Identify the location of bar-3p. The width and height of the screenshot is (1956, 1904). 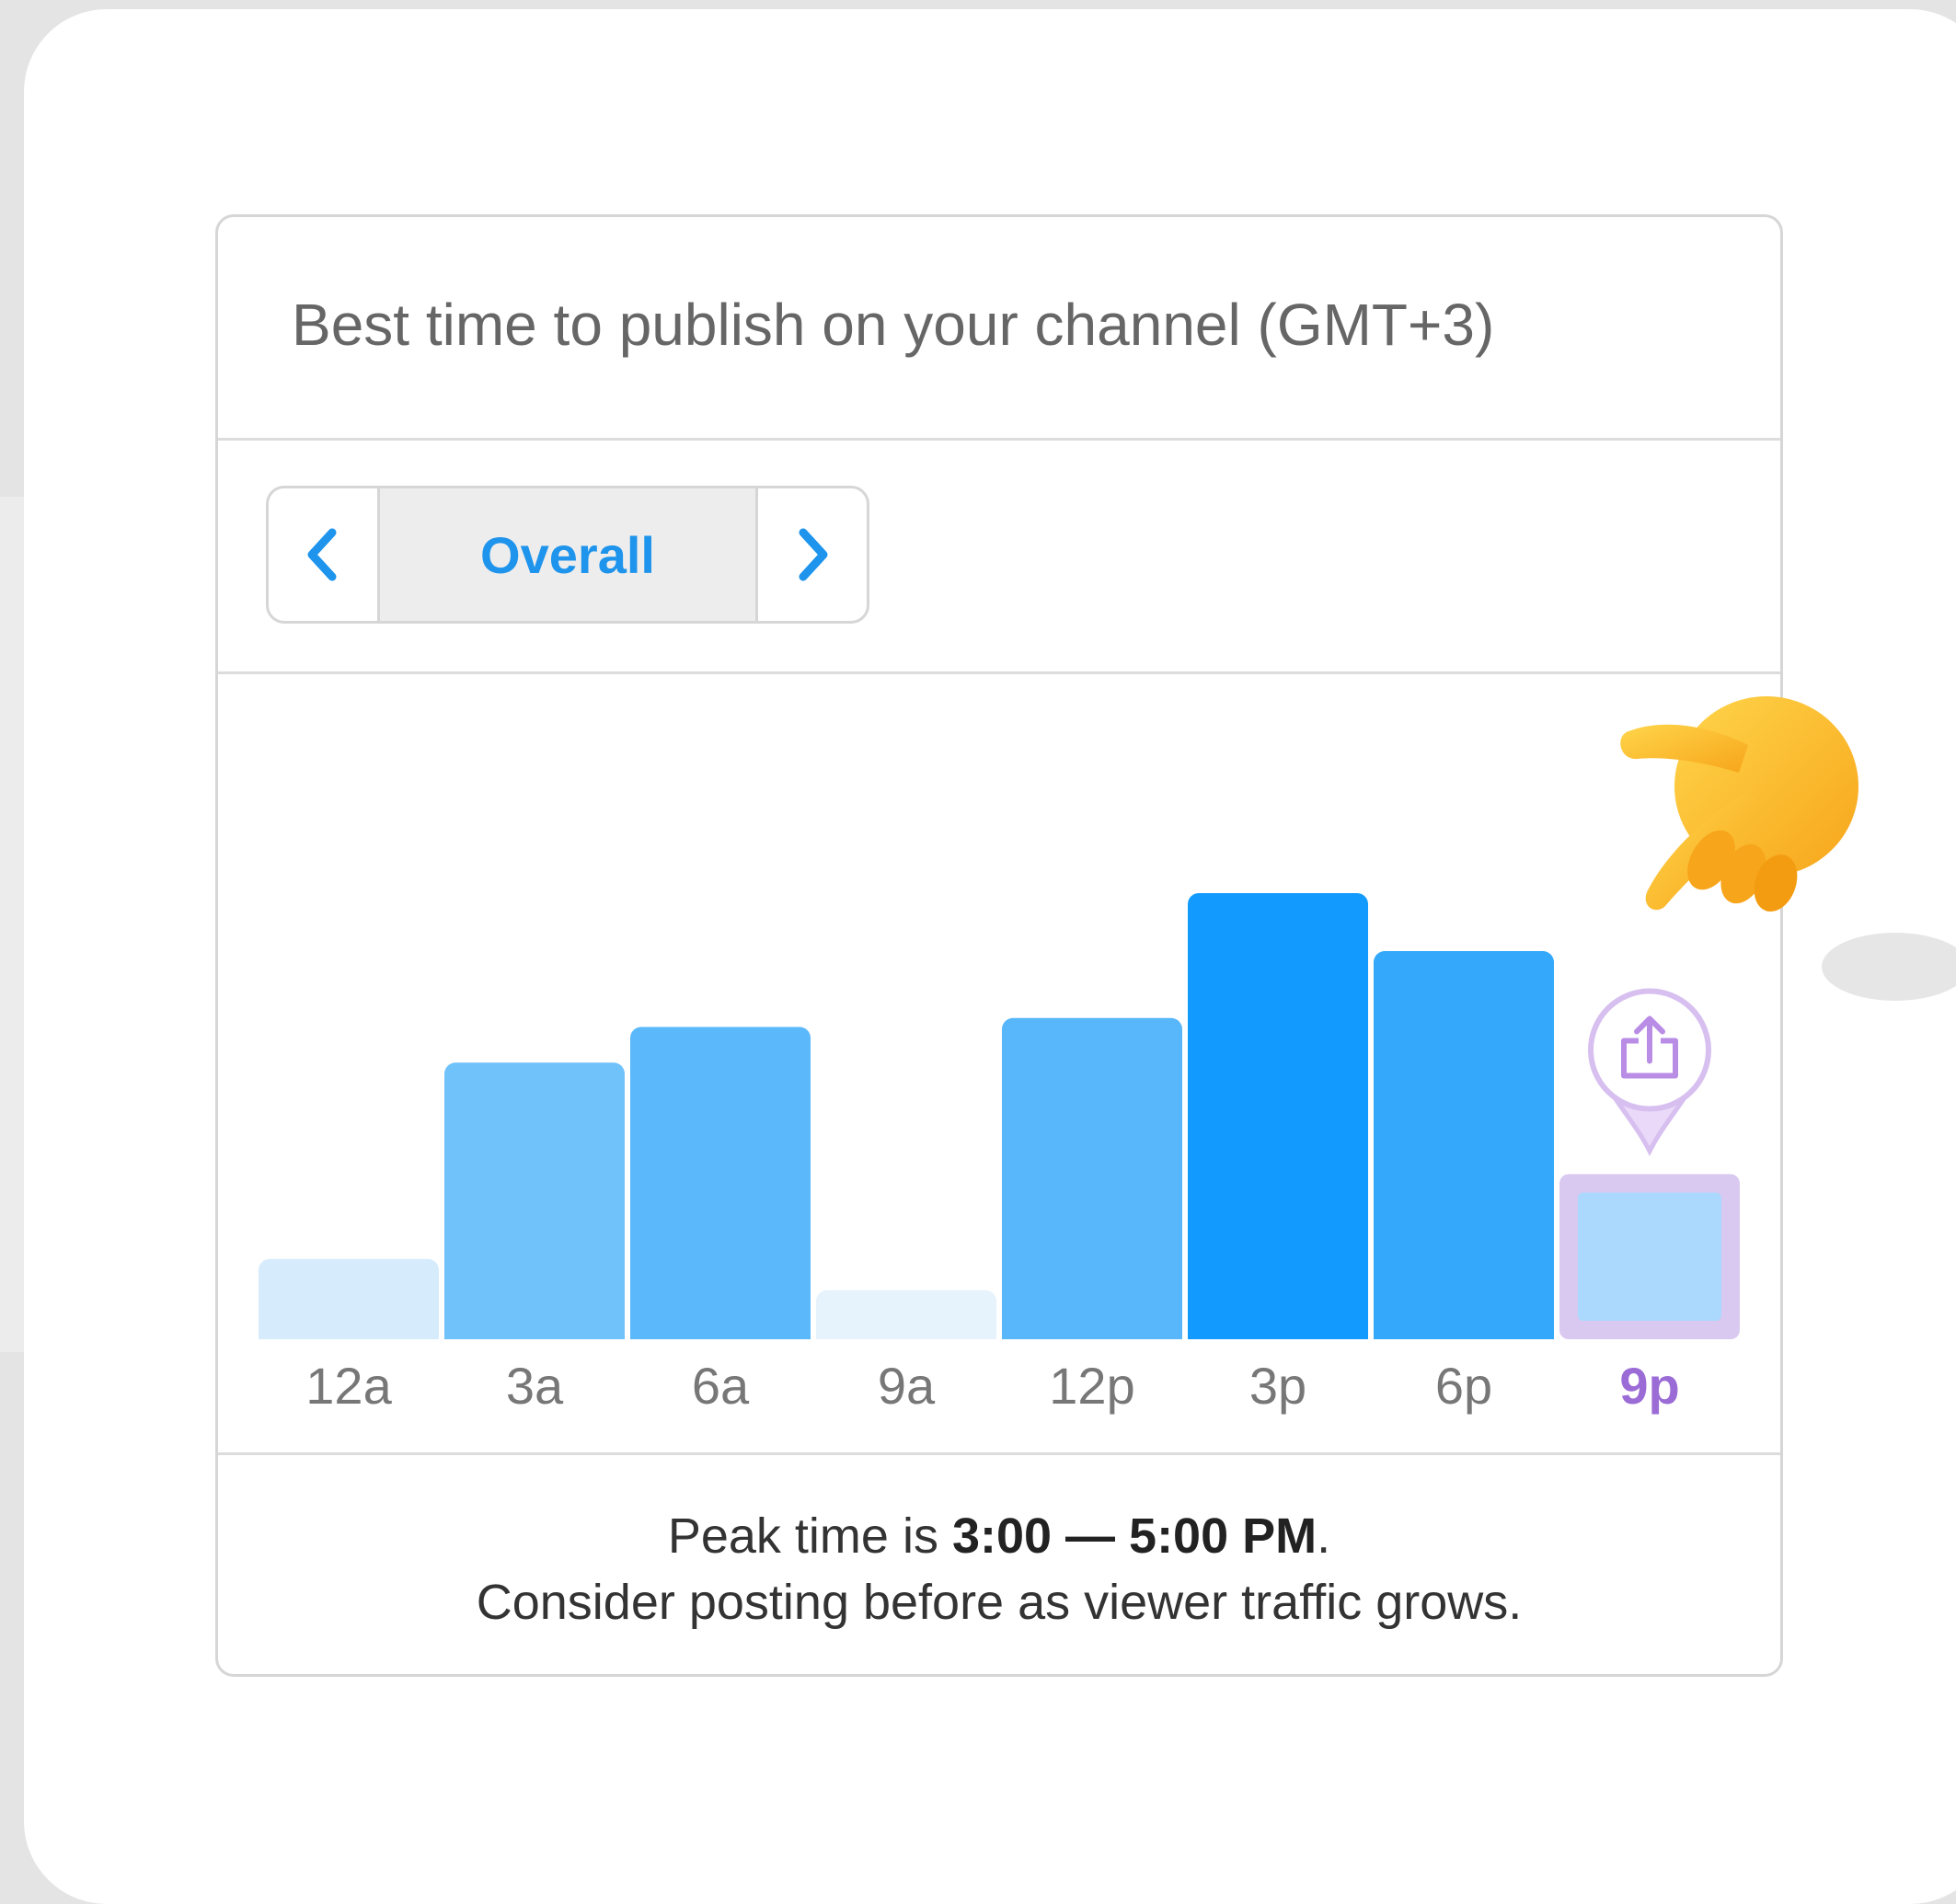
(1278, 1116).